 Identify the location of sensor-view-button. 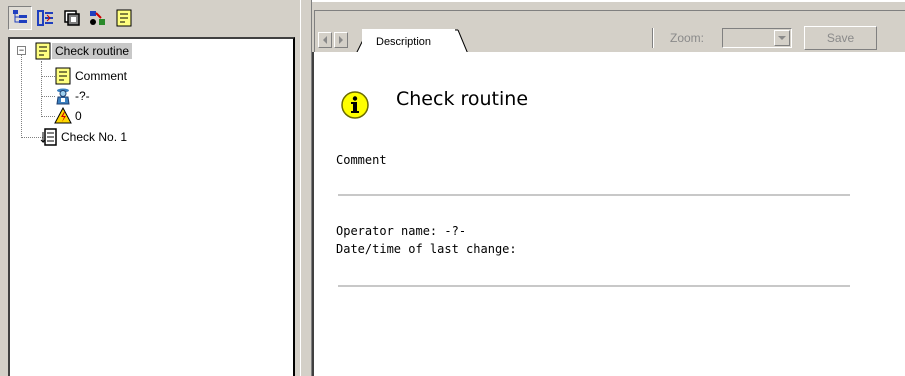
(98, 18).